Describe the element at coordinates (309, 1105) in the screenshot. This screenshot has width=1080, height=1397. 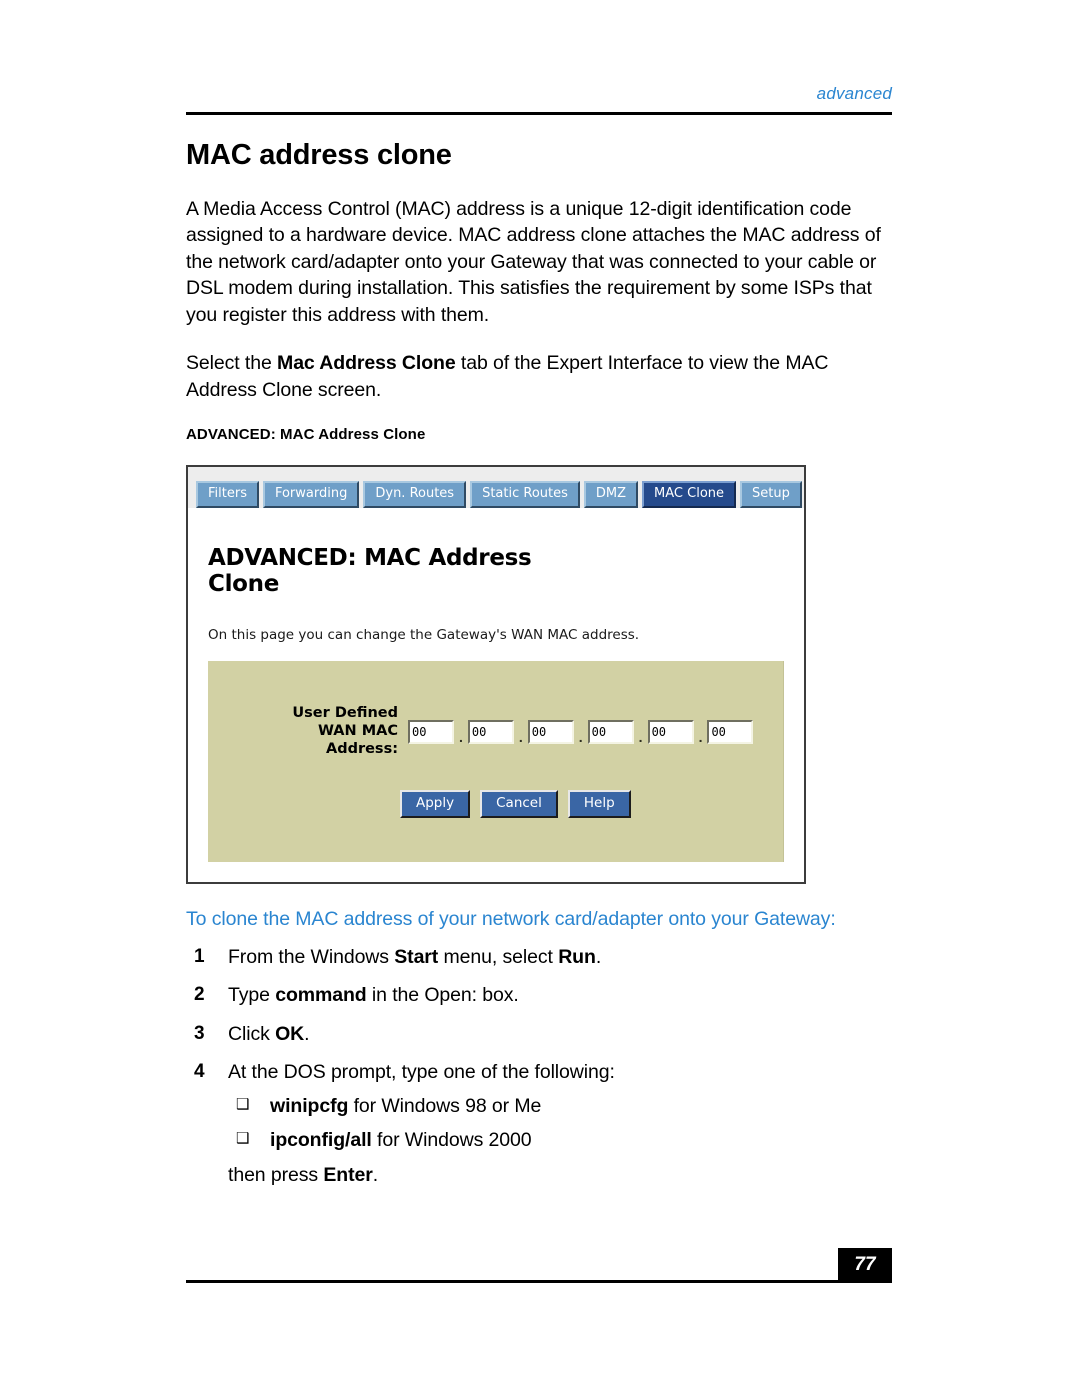
I see `sub-item-1-command: winipcfg` at that location.